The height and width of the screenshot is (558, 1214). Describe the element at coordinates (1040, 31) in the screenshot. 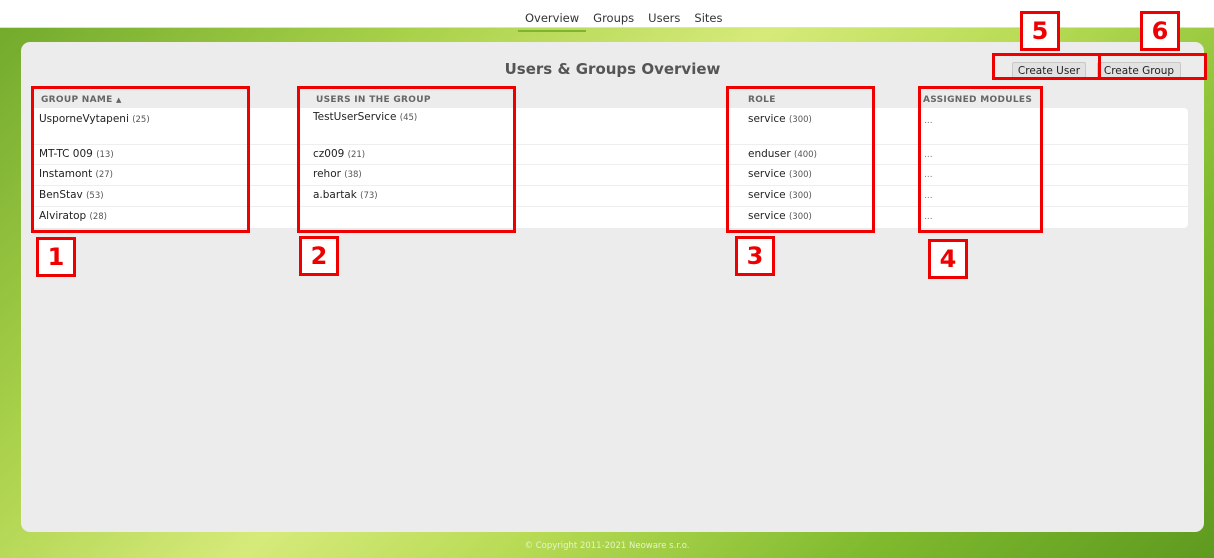

I see `annotation-label-5: 5` at that location.